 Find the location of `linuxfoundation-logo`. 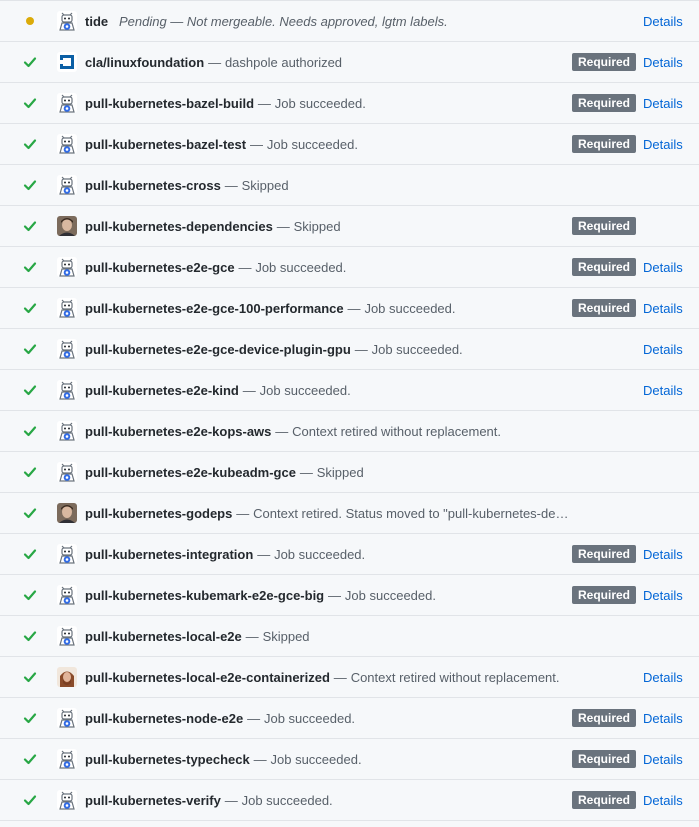

linuxfoundation-logo is located at coordinates (67, 62).